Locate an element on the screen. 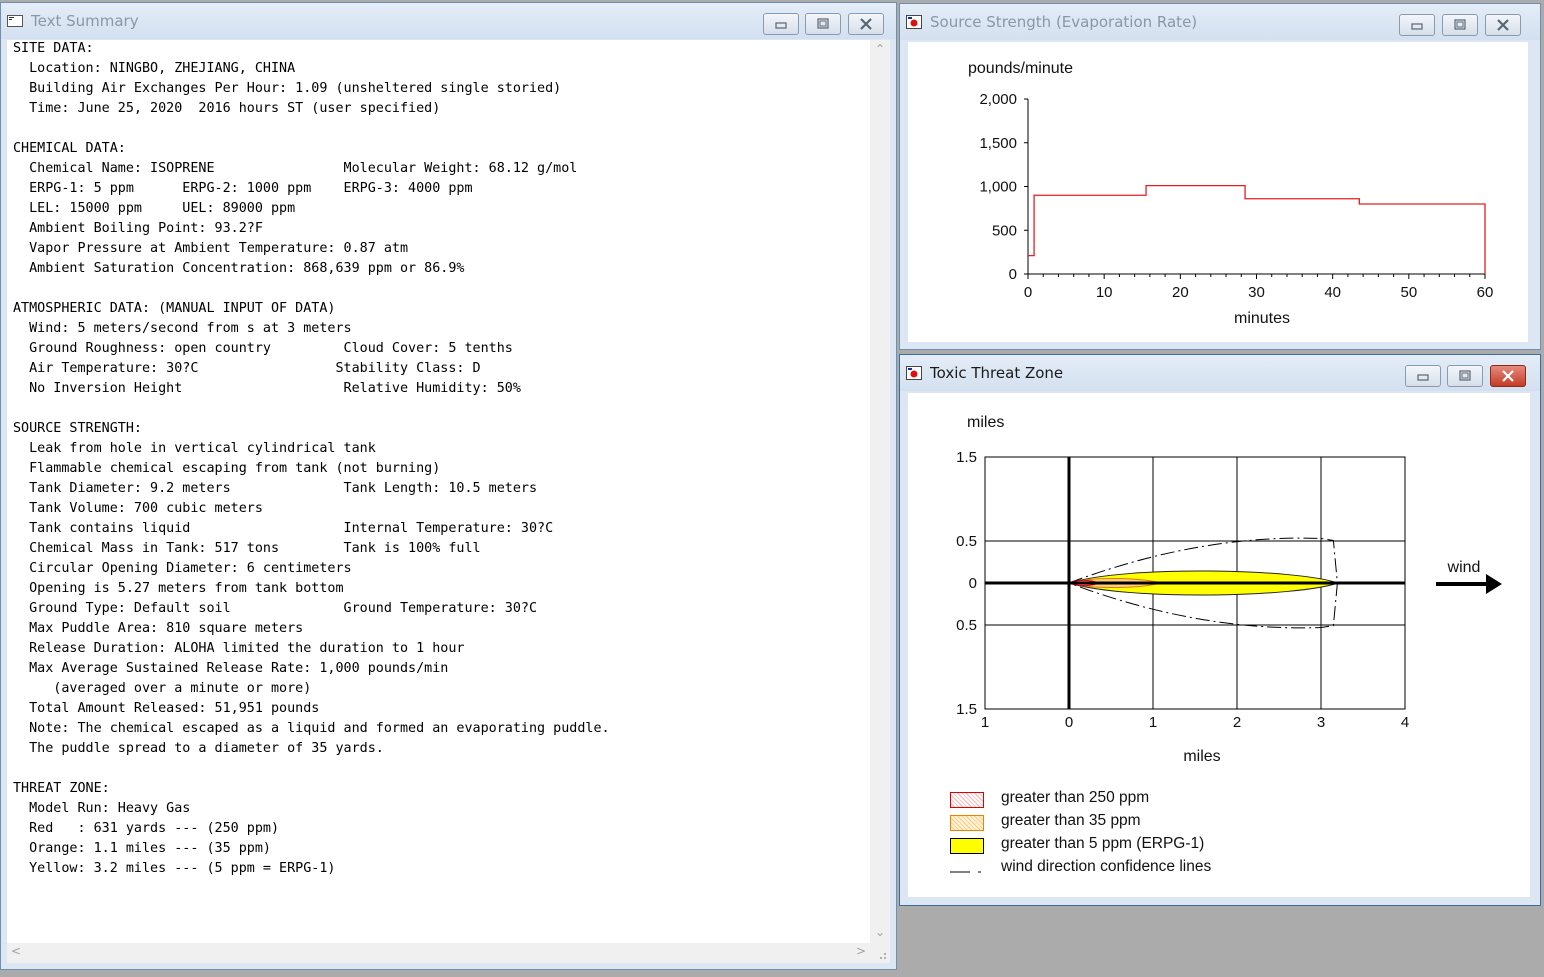 This screenshot has height=977, width=1544. y-tick-label: 2,000 is located at coordinates (998, 99).